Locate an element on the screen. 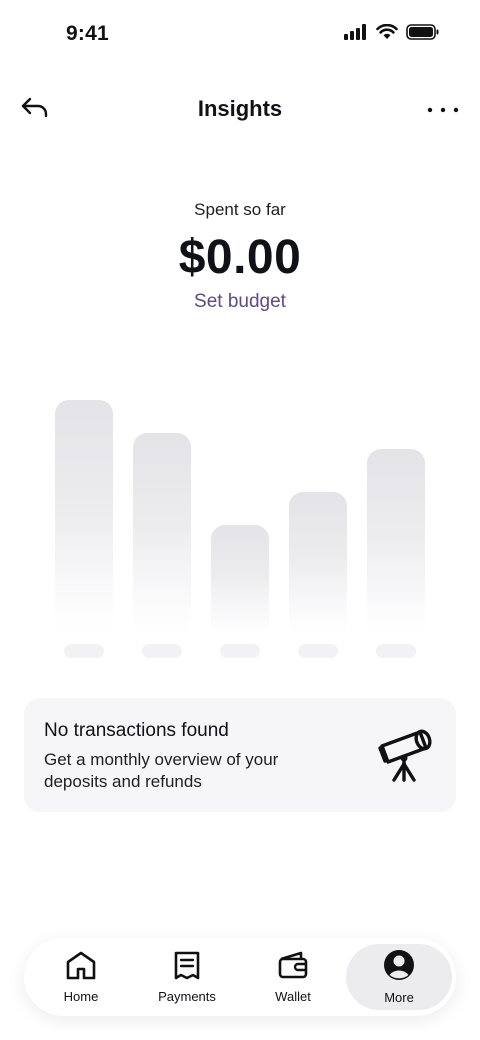 Image resolution: width=480 pixels, height=1040 pixels. nav-more: More is located at coordinates (399, 977).